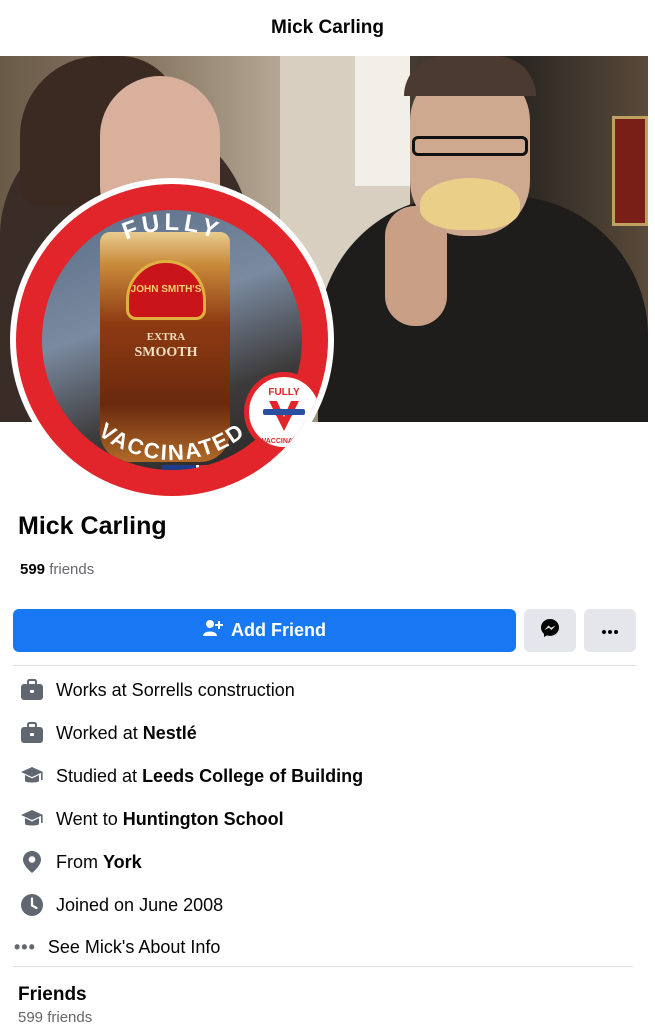 Image resolution: width=655 pixels, height=1024 pixels. I want to click on stamp-text-bottom: VACCINATED, so click(284, 441).